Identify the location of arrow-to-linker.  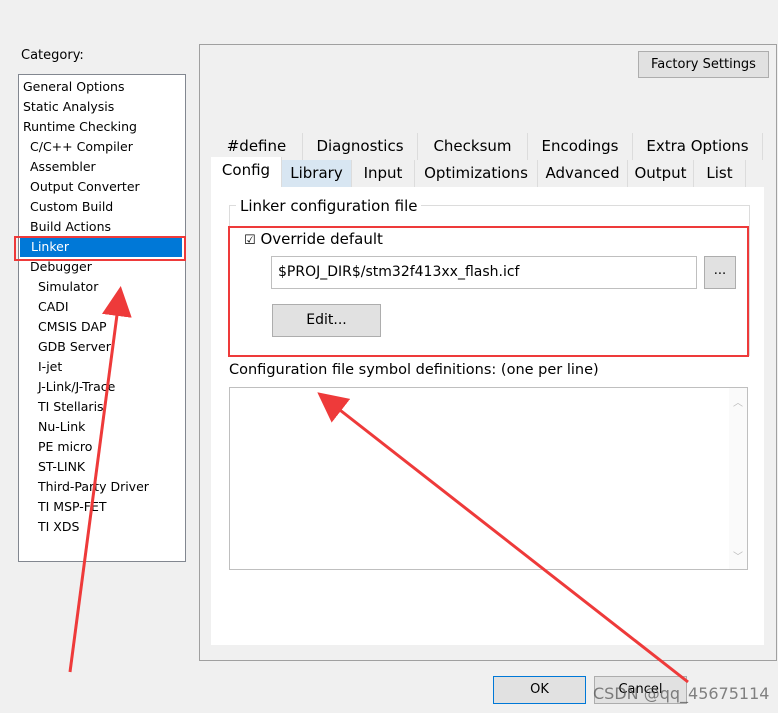
(100, 479).